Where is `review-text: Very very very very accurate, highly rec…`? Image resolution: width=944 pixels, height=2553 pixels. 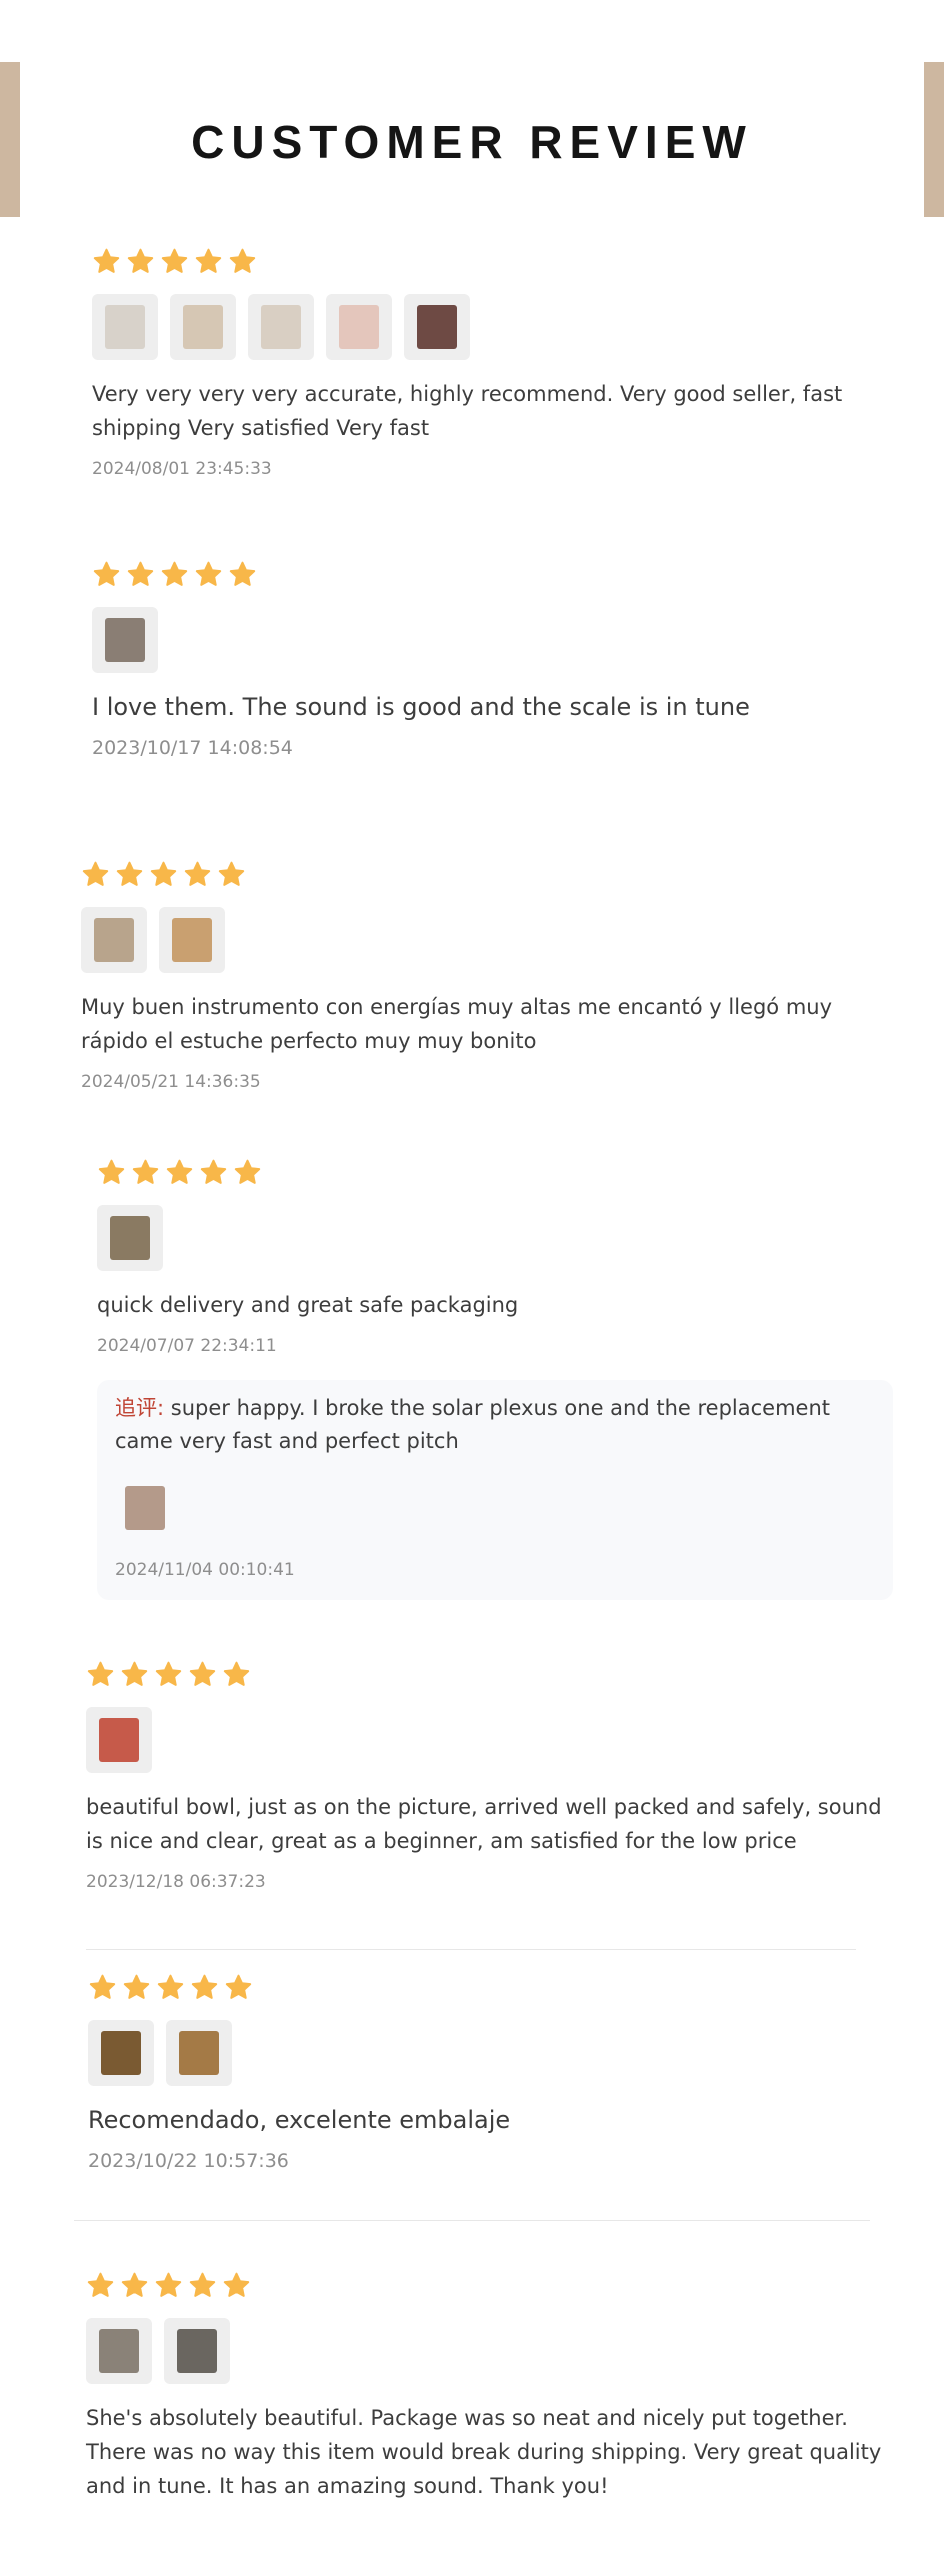 review-text: Very very very very accurate, highly rec… is located at coordinates (467, 411).